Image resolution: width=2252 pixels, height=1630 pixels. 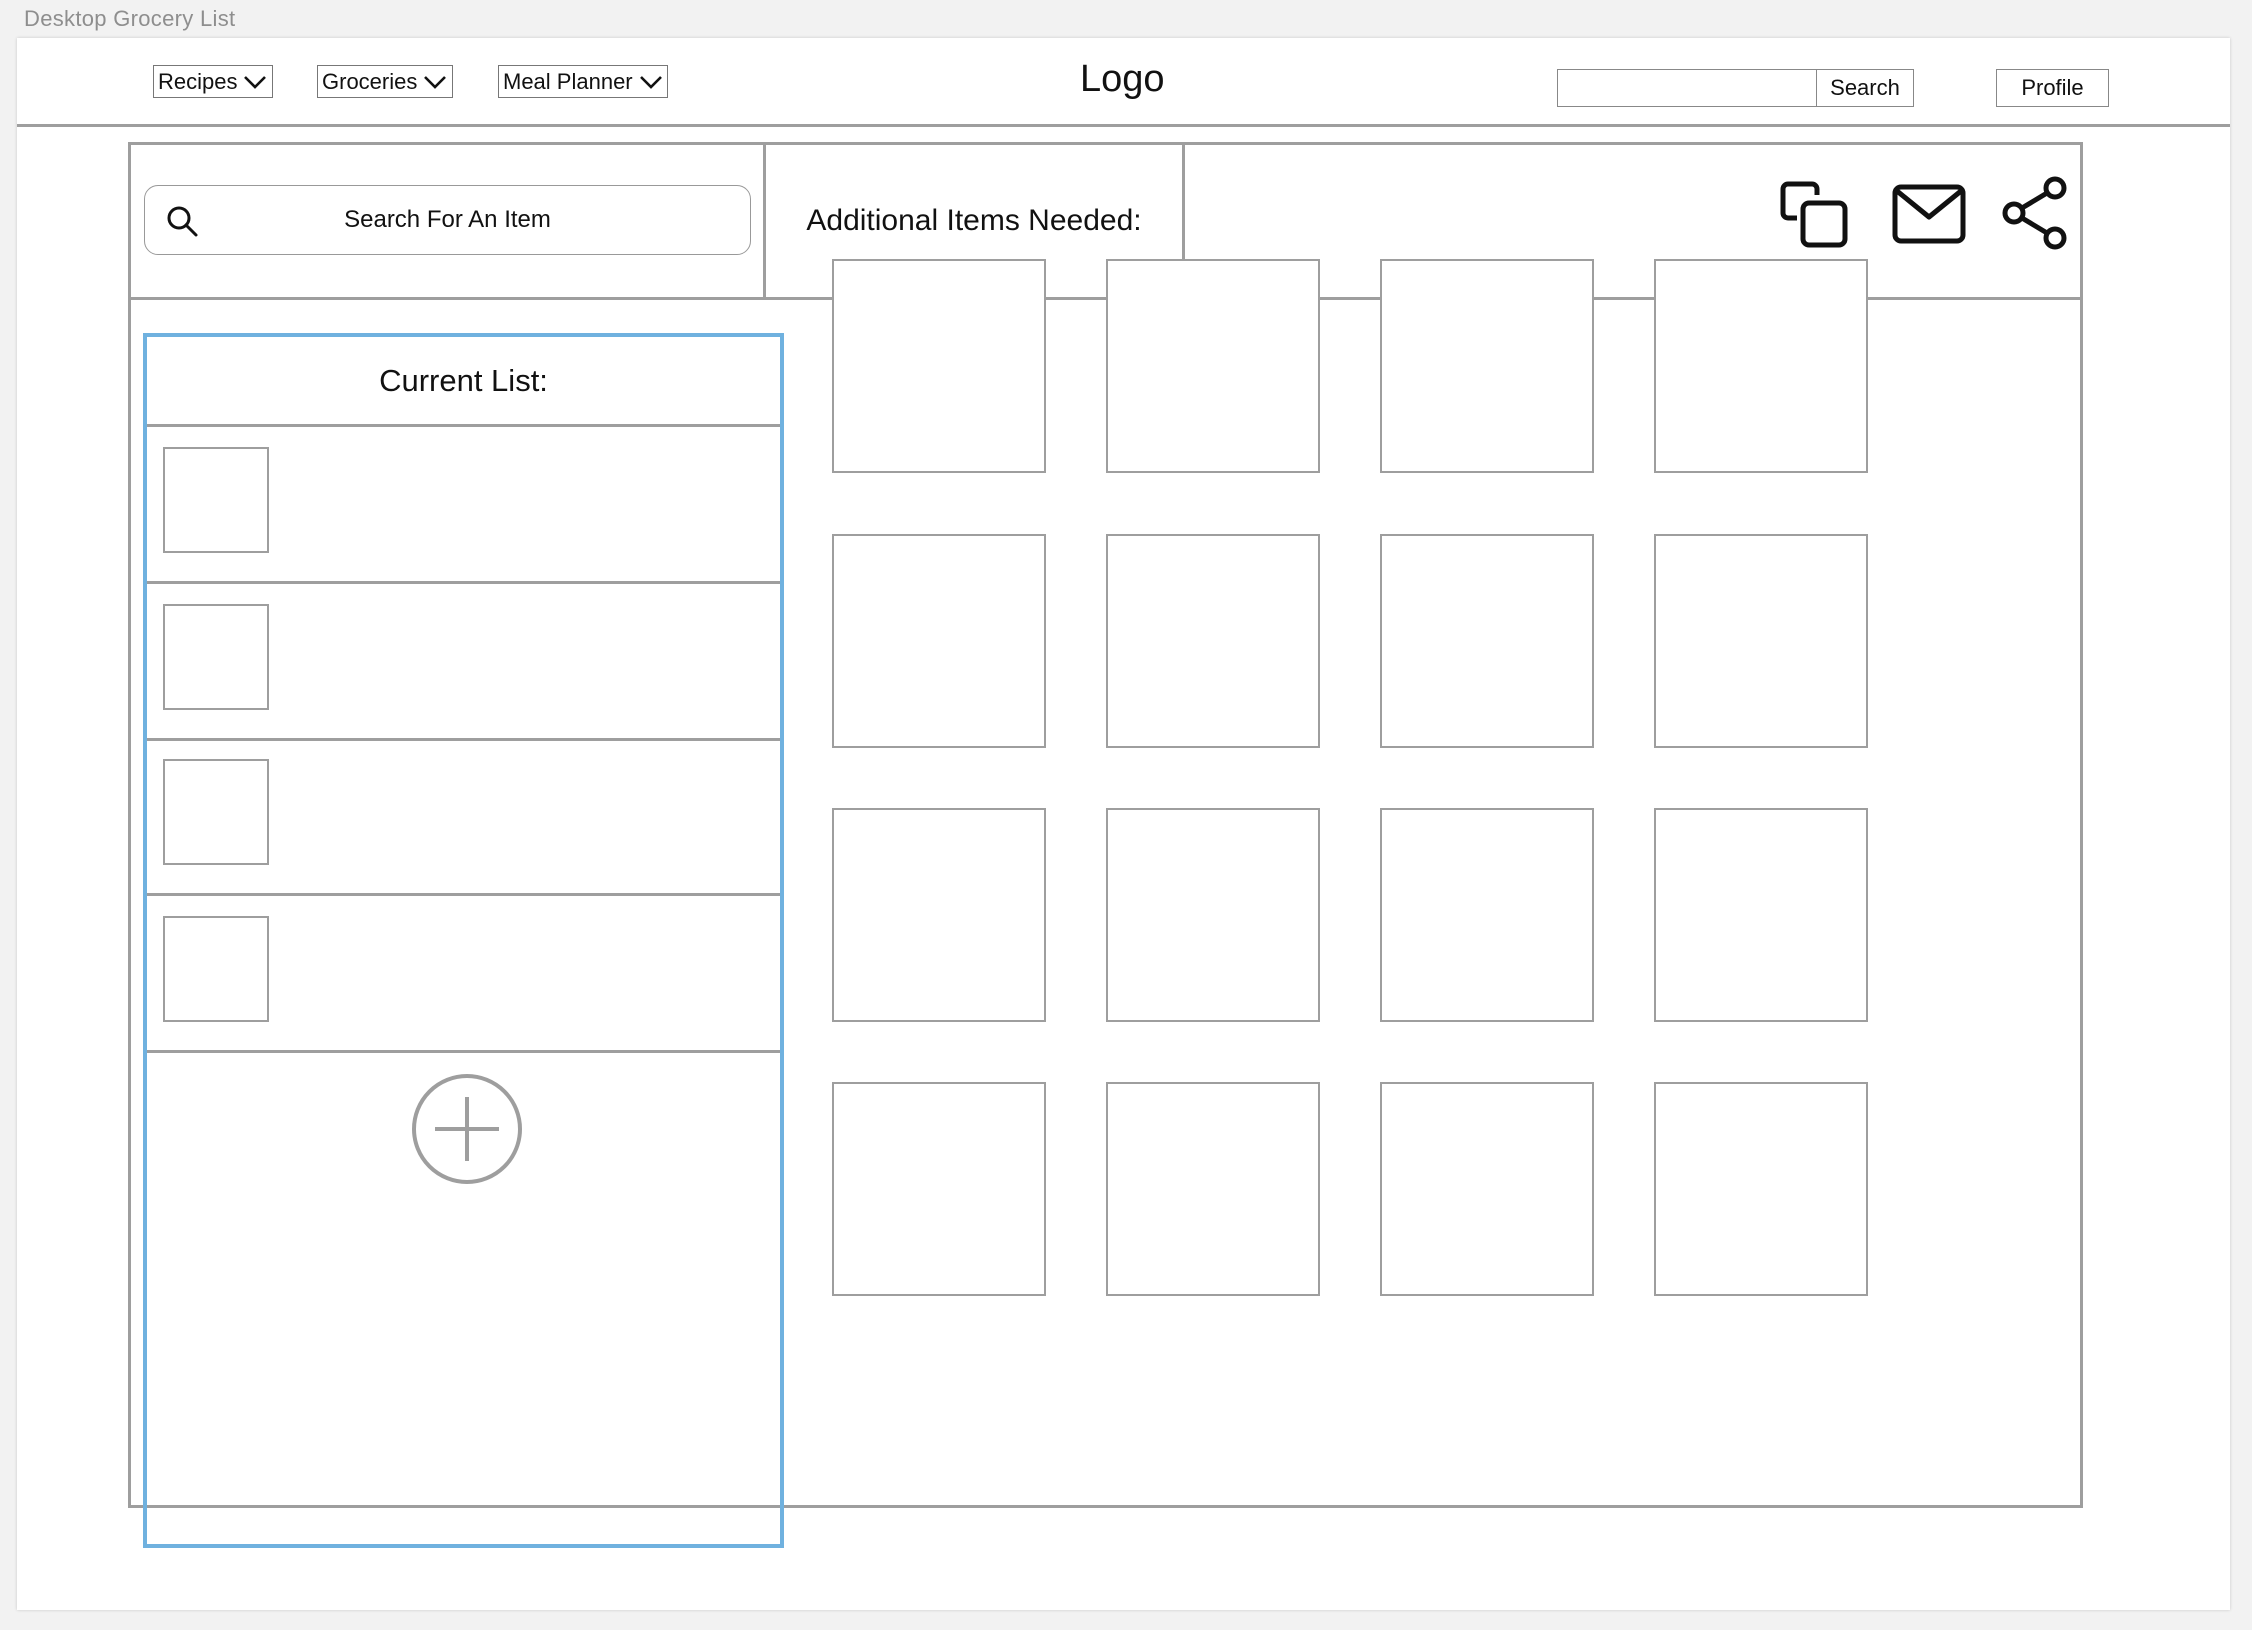 What do you see at coordinates (1815, 216) in the screenshot?
I see `copy-icon` at bounding box center [1815, 216].